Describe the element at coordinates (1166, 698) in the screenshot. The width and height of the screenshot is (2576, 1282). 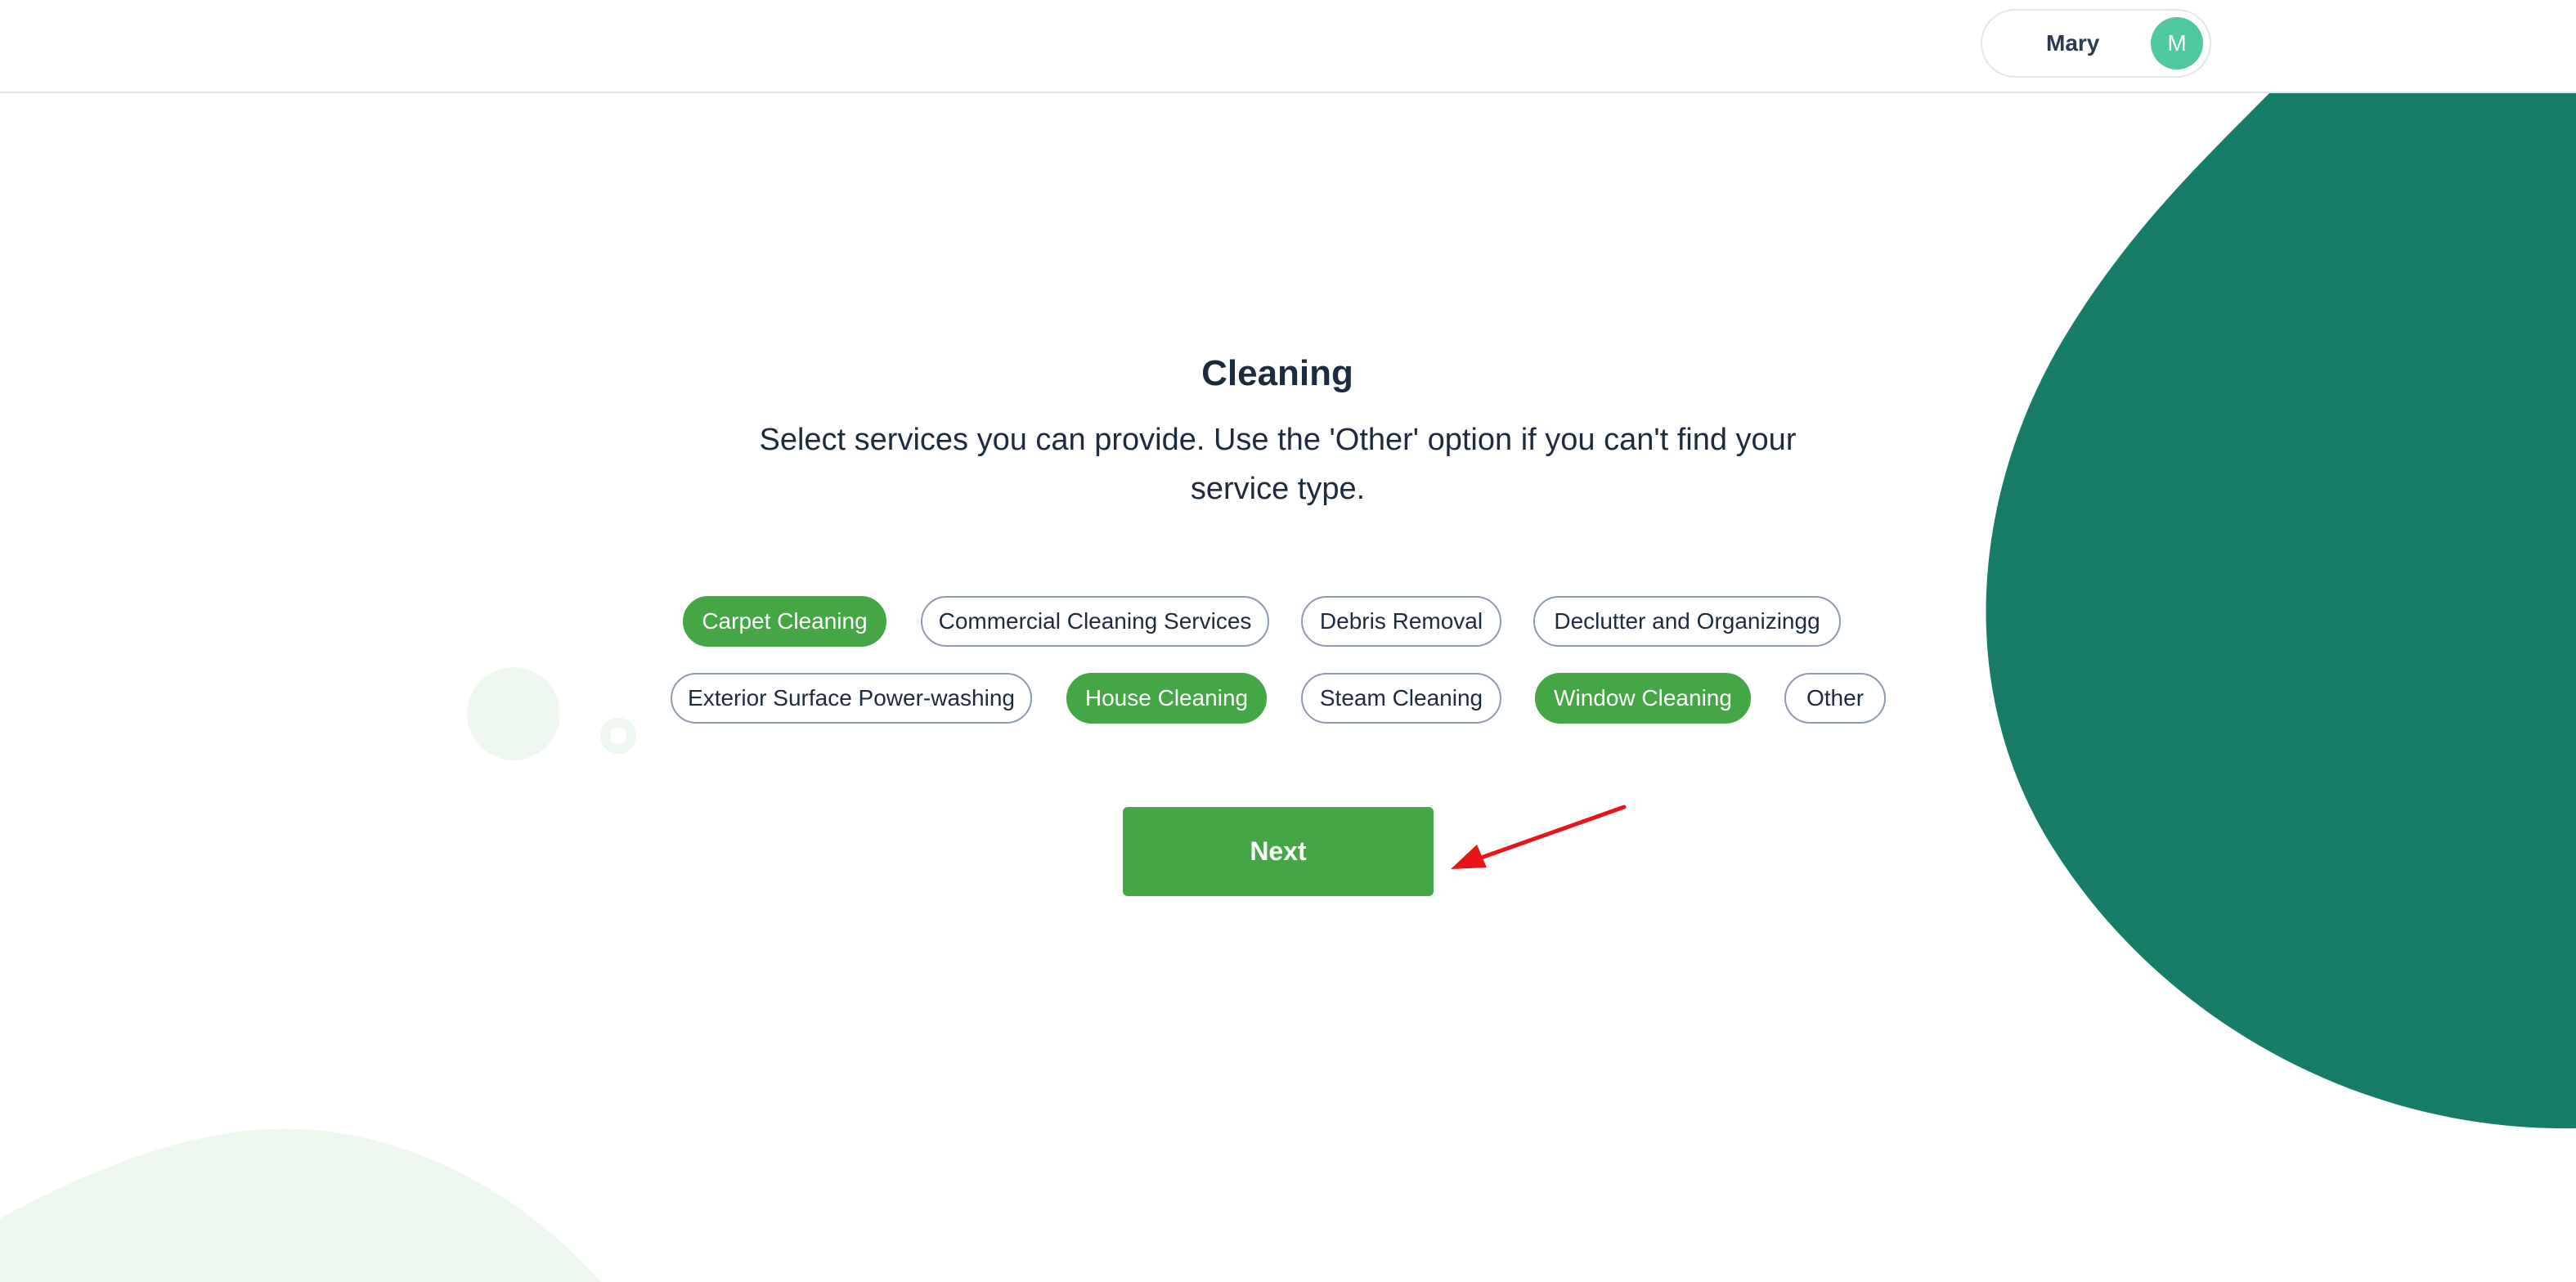
I see `service-chip-house-cleaning: House Cleaning` at that location.